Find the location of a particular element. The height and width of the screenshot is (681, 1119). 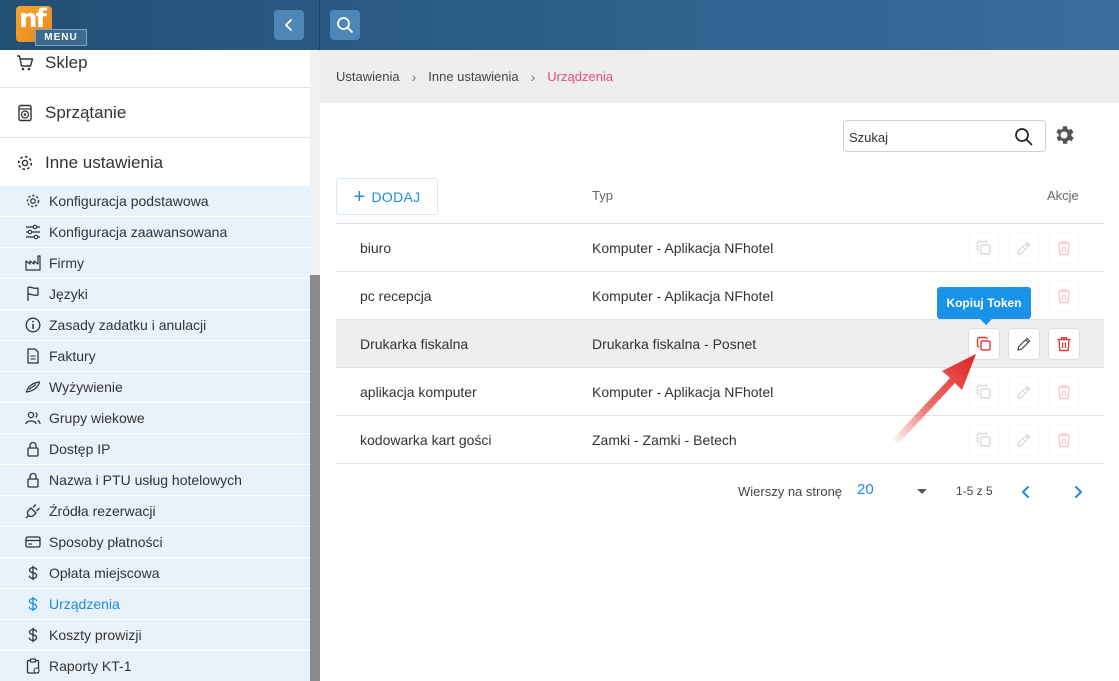

plug-icon is located at coordinates (33, 511).